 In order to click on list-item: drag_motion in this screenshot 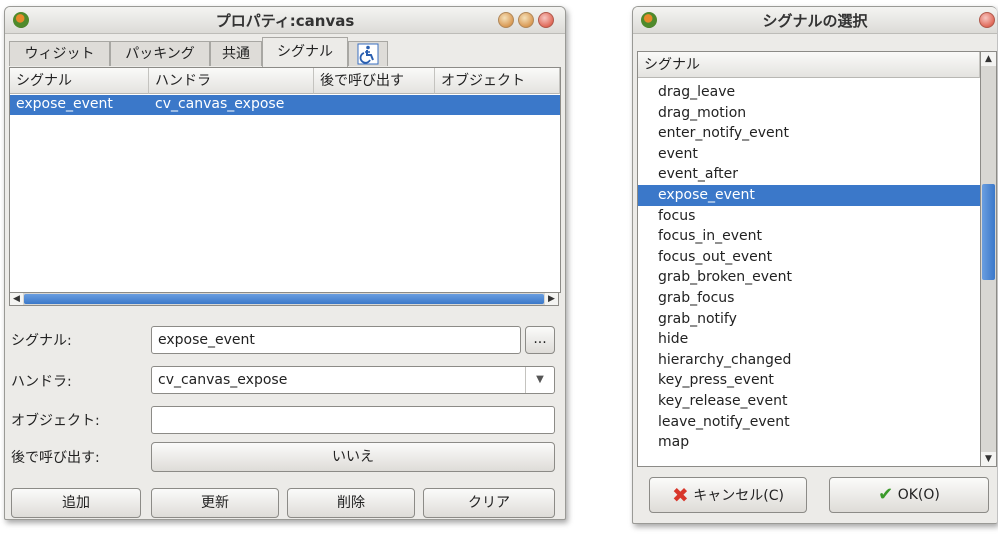, I will do `click(809, 113)`.